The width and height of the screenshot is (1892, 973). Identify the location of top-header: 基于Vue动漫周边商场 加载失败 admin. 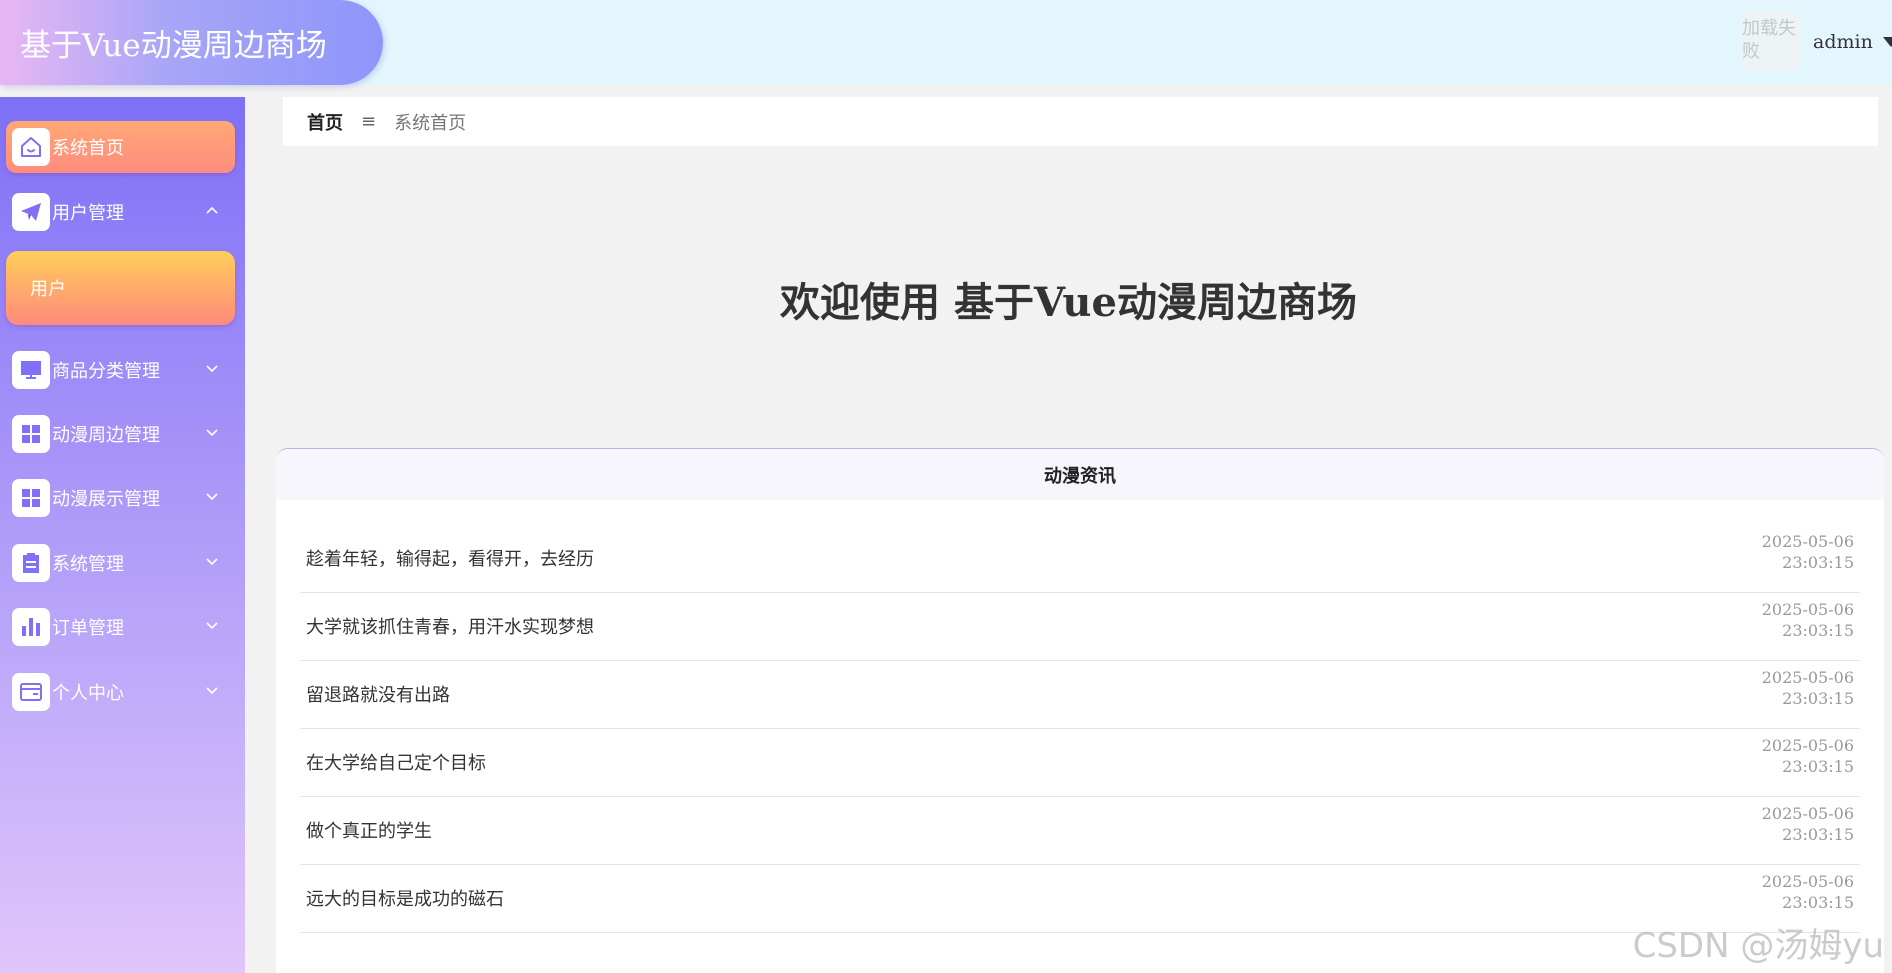
(946, 42).